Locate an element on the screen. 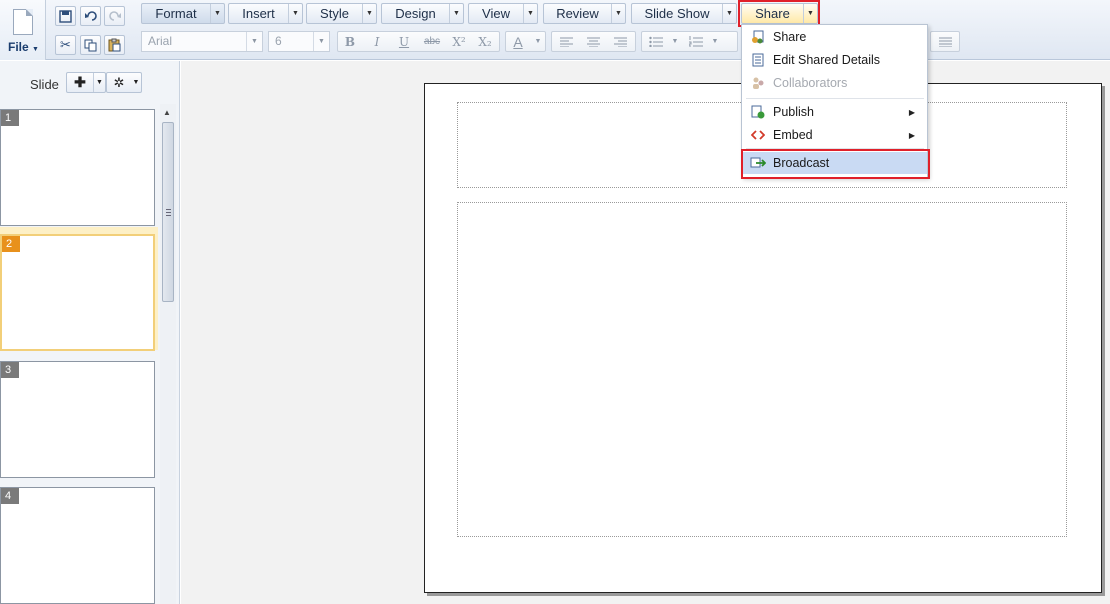 The width and height of the screenshot is (1110, 604). slide-thumbnail: 3 is located at coordinates (77, 419).